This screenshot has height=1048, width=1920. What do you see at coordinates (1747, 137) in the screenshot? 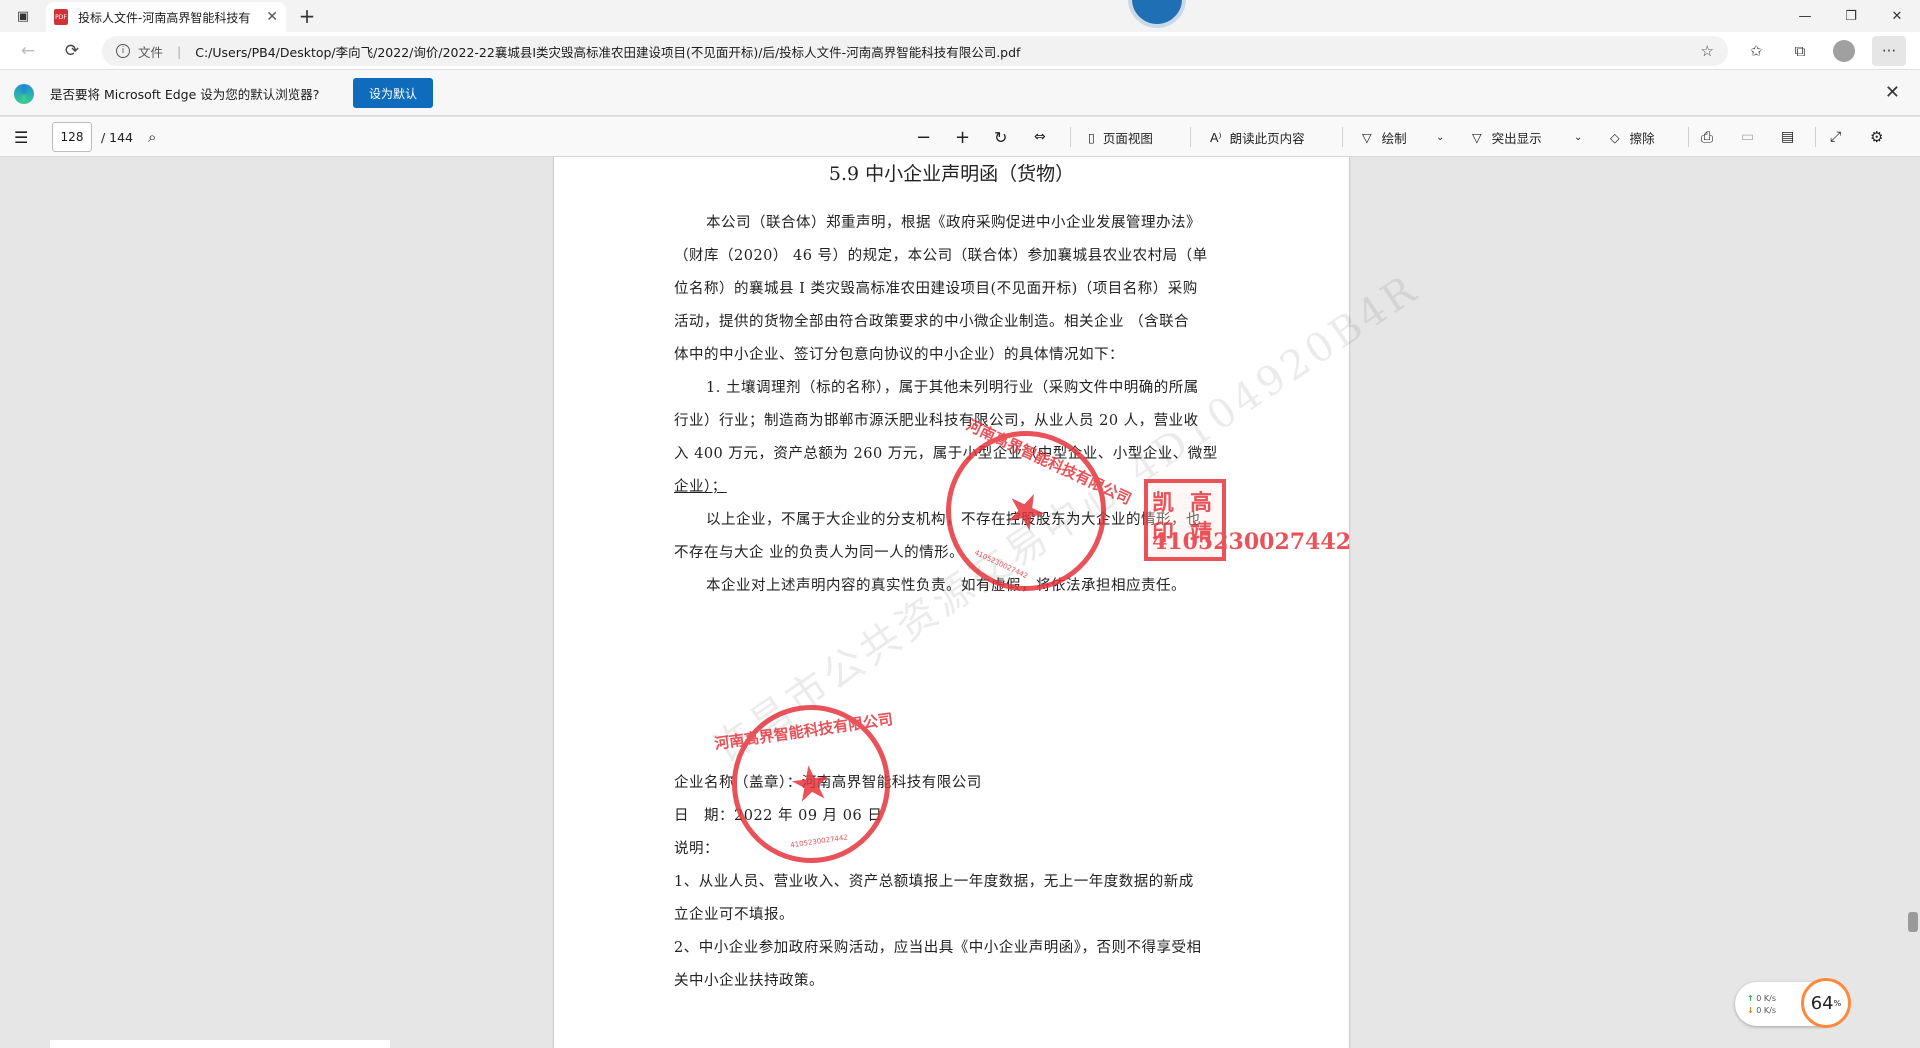
I see `save-icon: ▭` at bounding box center [1747, 137].